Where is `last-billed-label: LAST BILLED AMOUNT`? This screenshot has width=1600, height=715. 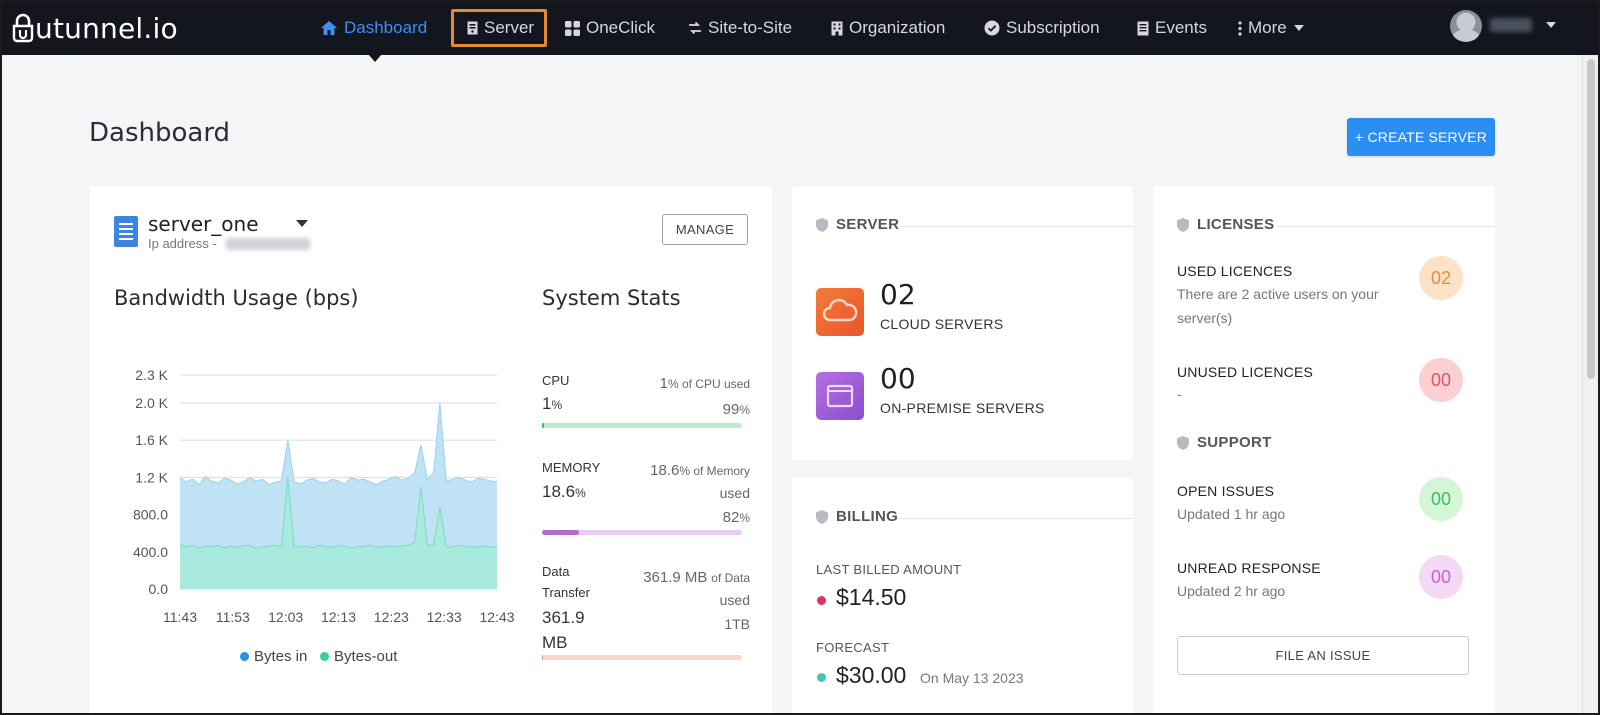 last-billed-label: LAST BILLED AMOUNT is located at coordinates (889, 569).